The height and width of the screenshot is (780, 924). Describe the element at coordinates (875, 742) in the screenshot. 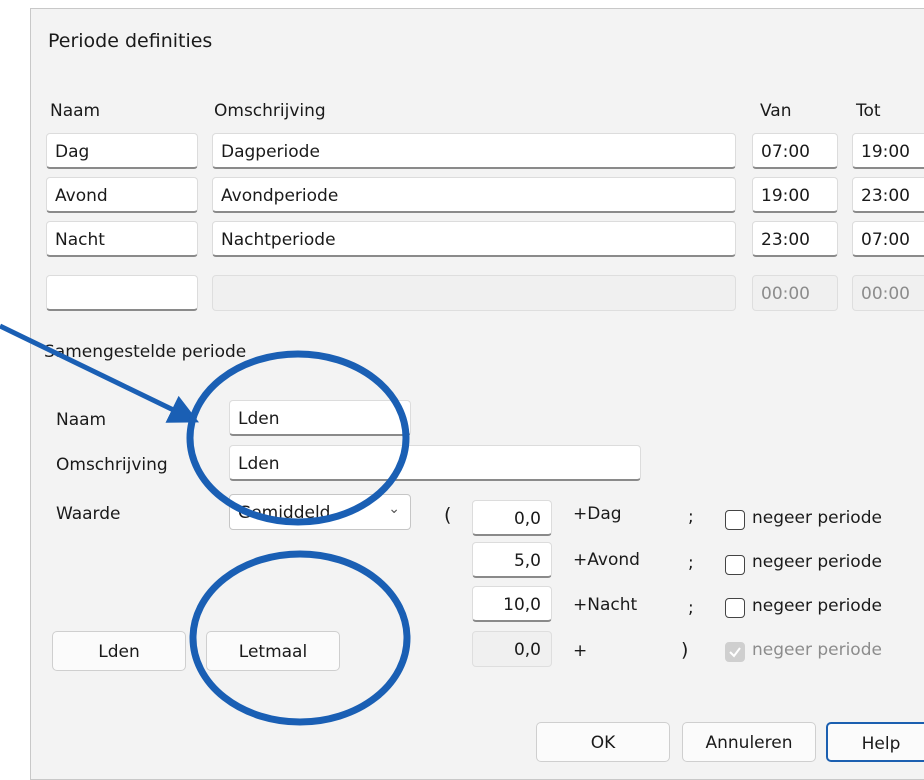

I see `help-button: Help` at that location.